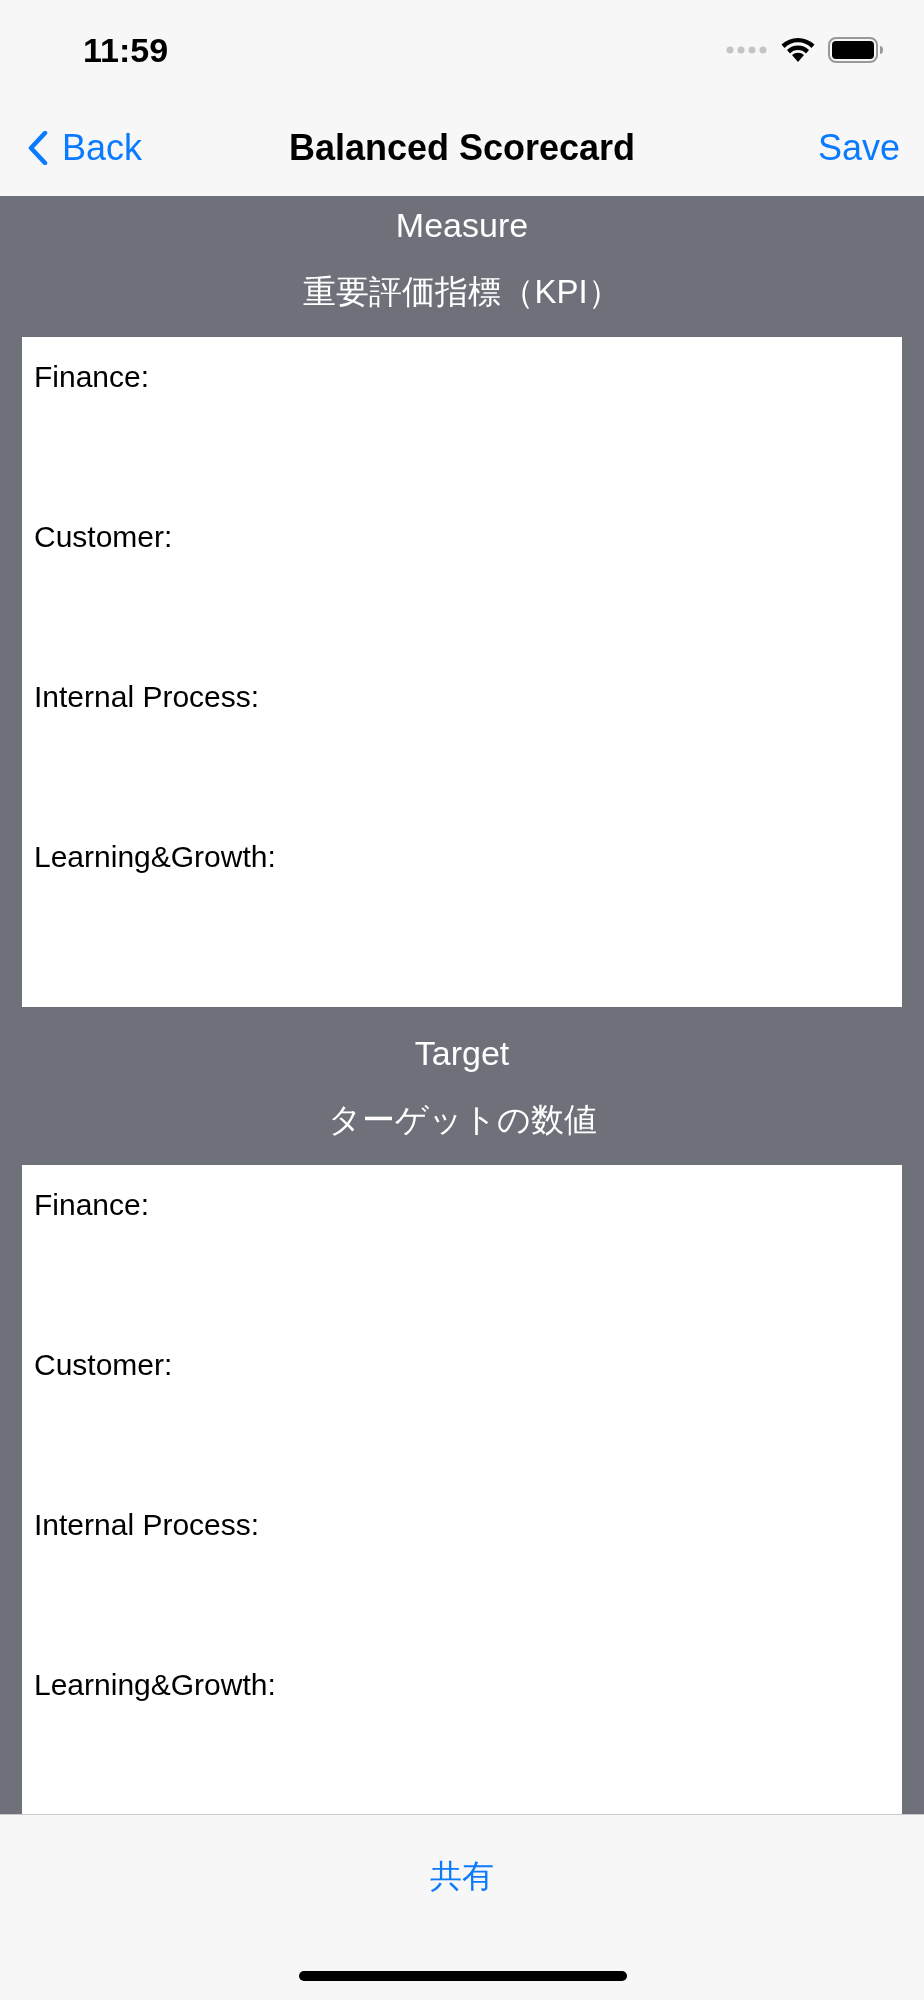  I want to click on section-subtitle: 重要評価指標（KPI）, so click(462, 292).